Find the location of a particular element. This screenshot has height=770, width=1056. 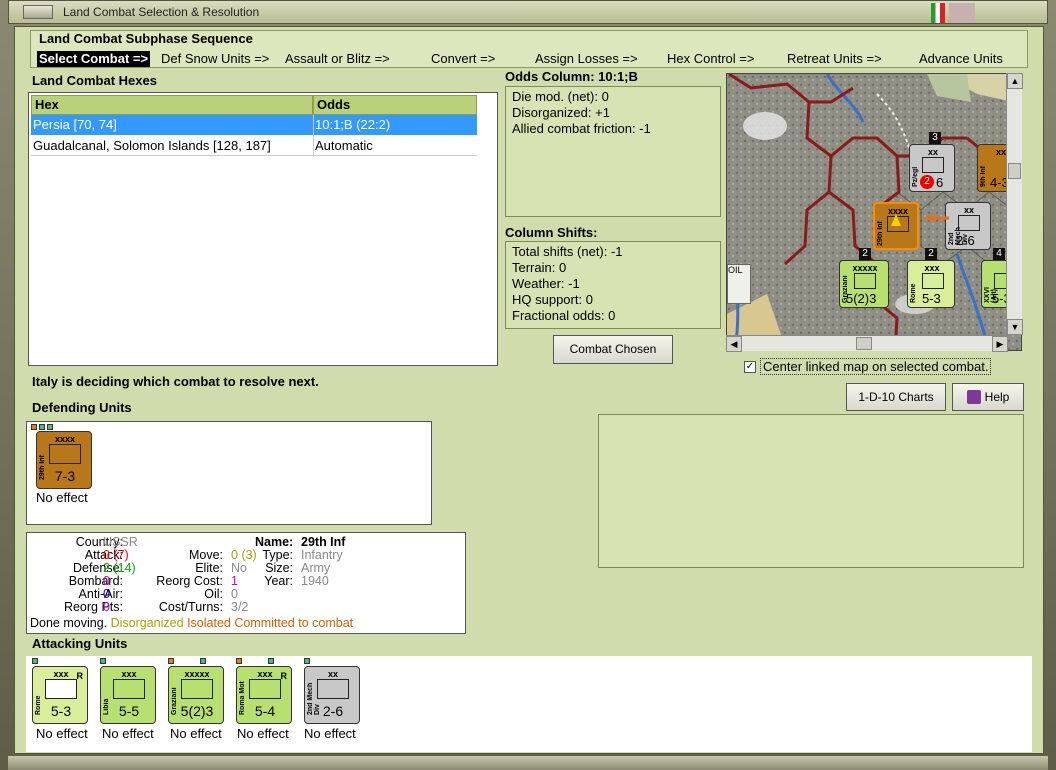

map-unit-rome: xxx Rome 5-3 is located at coordinates (931, 284).